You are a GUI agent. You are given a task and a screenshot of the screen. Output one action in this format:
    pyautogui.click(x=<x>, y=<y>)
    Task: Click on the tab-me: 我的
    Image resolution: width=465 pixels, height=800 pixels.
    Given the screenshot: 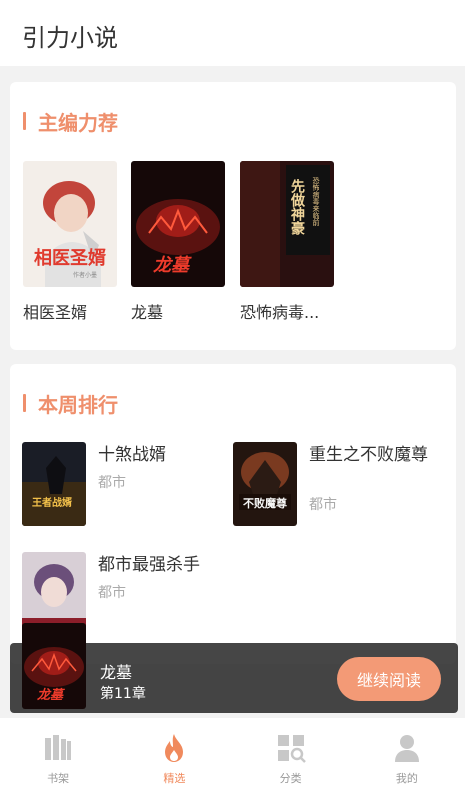 What is the action you would take?
    pyautogui.click(x=407, y=759)
    